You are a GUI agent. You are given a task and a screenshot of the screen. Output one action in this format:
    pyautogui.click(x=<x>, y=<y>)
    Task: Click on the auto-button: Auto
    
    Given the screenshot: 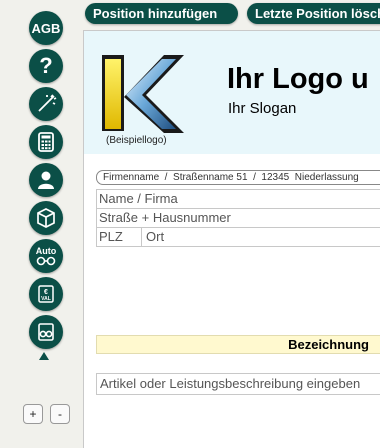 What is the action you would take?
    pyautogui.click(x=46, y=256)
    